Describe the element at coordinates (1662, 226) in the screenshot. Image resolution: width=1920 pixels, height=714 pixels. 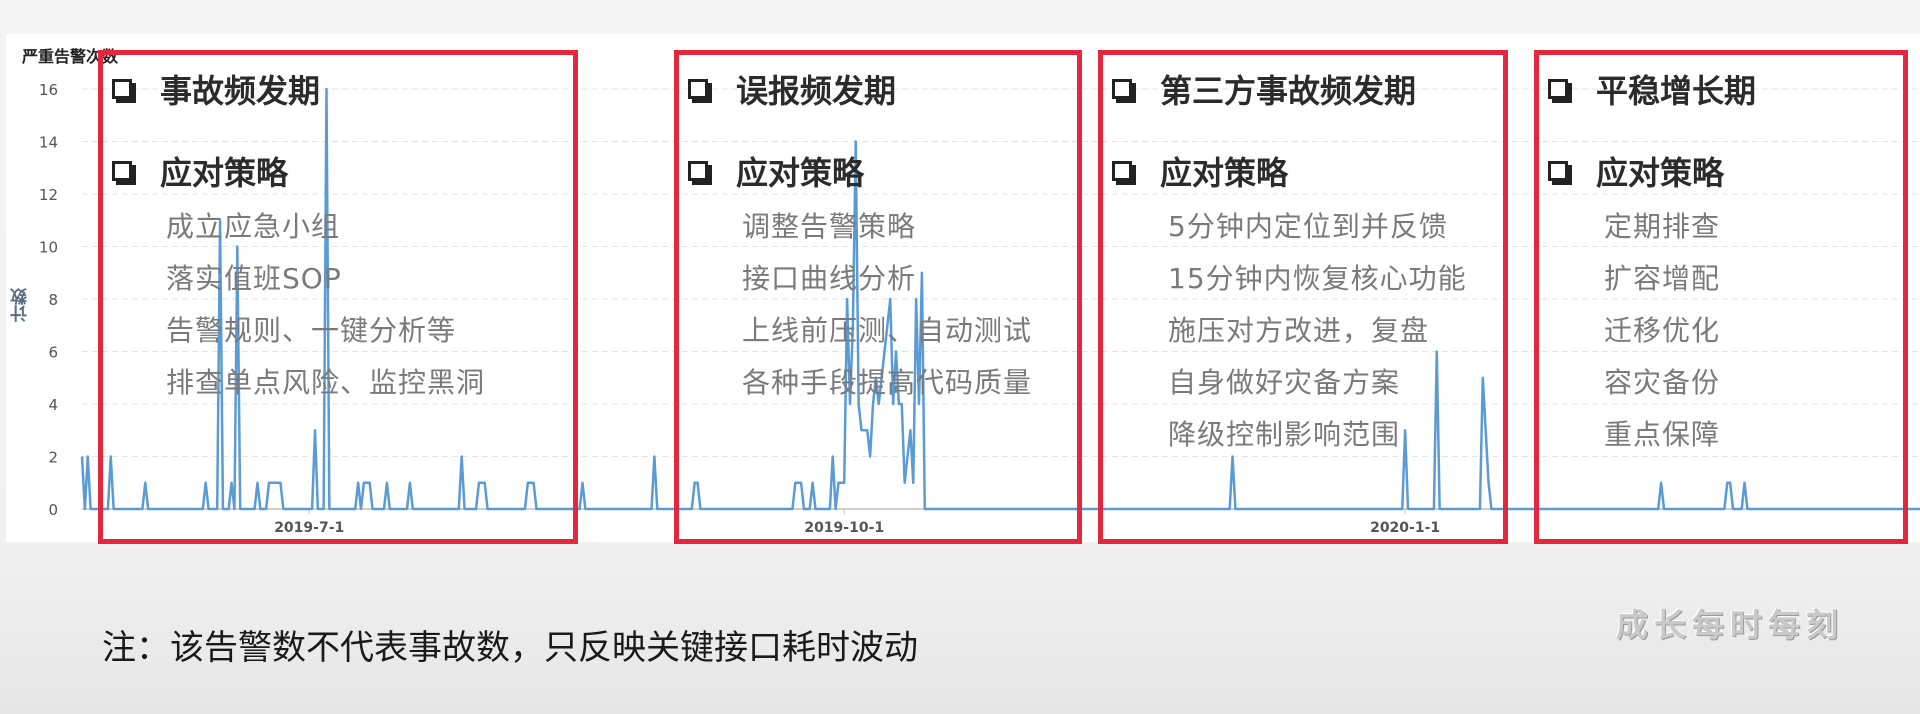
I see `phase-4-item: 定期排查` at that location.